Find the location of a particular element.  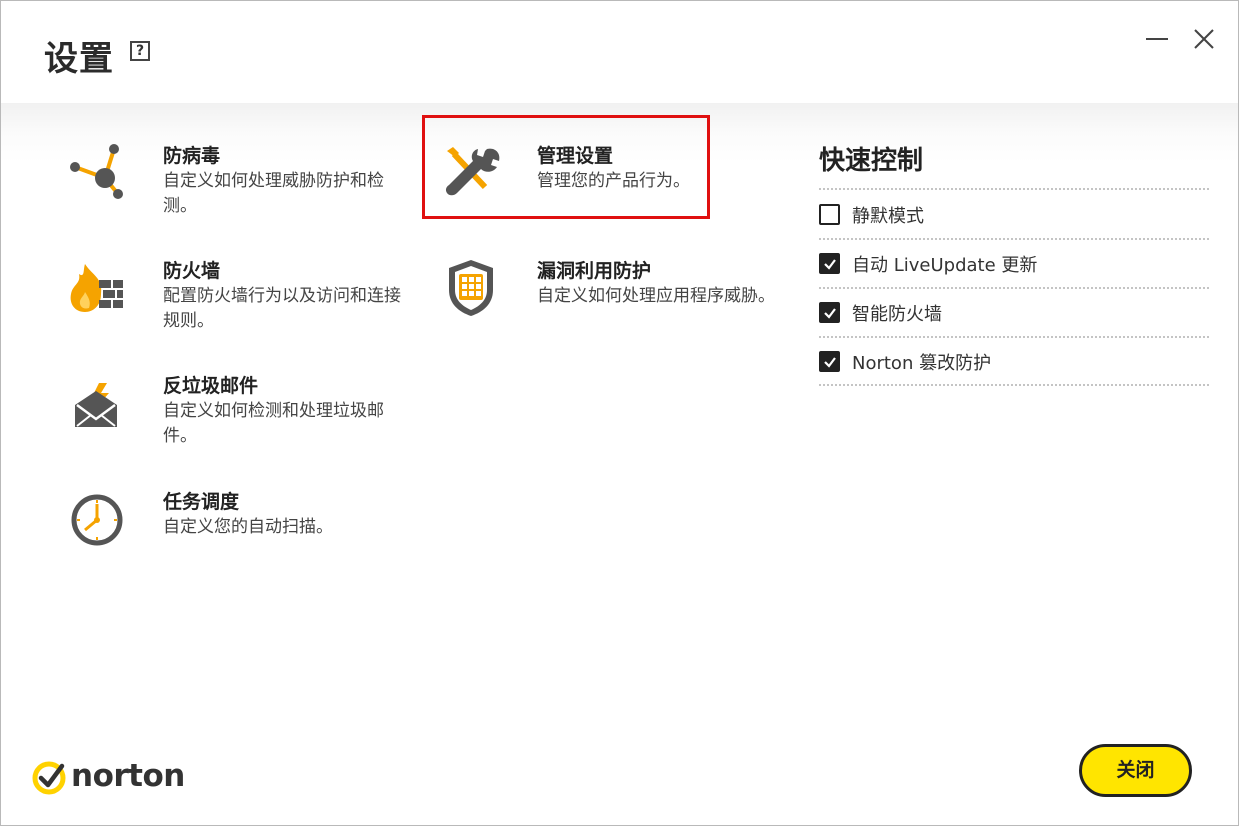

tile-description: 配置防火墙行为以及访问和连接规则。 is located at coordinates (282, 308).